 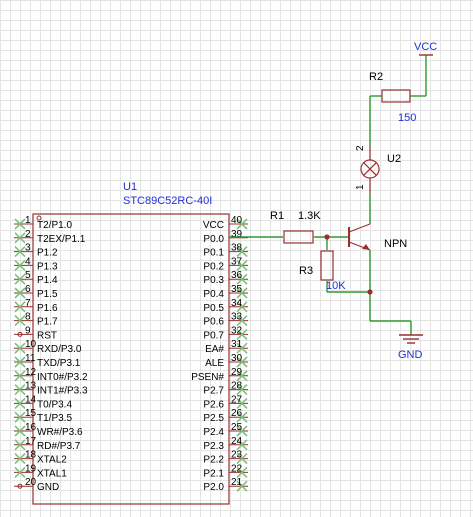 I want to click on pin-number: 18, so click(x=31, y=455).